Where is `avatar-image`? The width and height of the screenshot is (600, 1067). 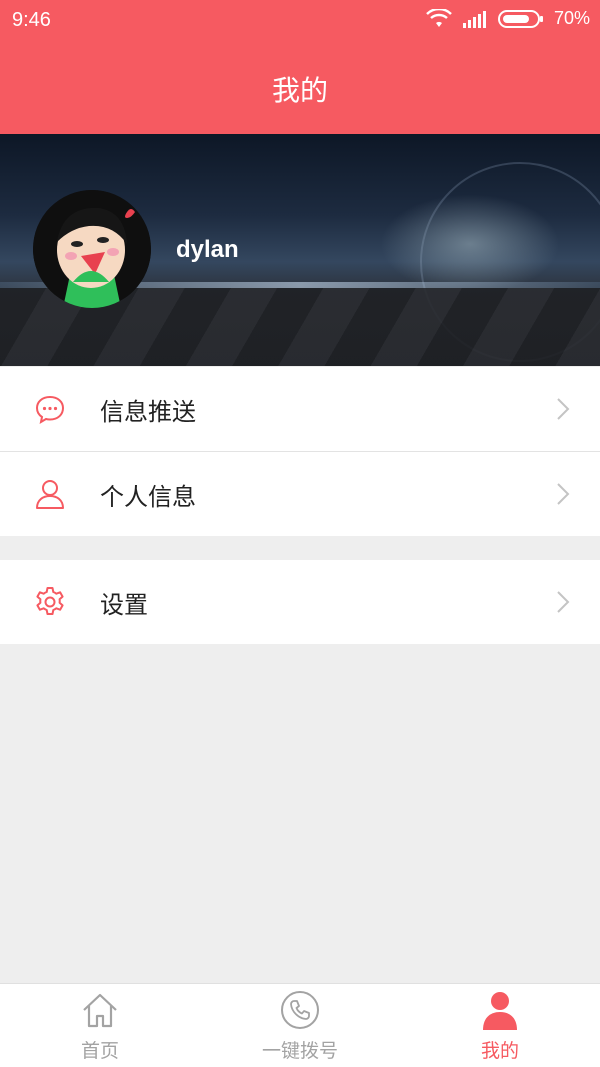
avatar-image is located at coordinates (92, 249).